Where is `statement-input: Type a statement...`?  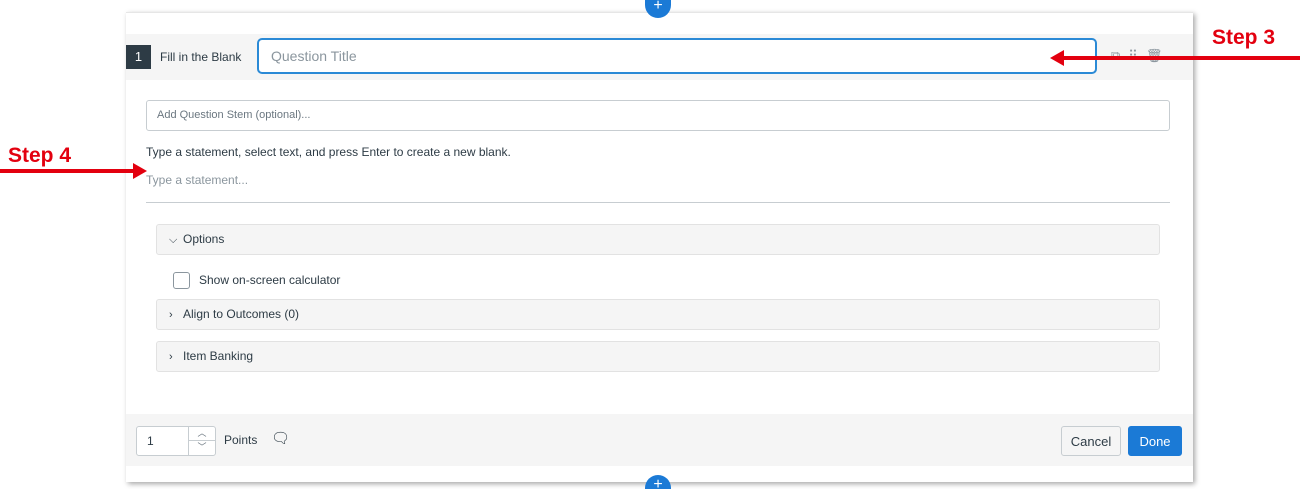 statement-input: Type a statement... is located at coordinates (197, 180).